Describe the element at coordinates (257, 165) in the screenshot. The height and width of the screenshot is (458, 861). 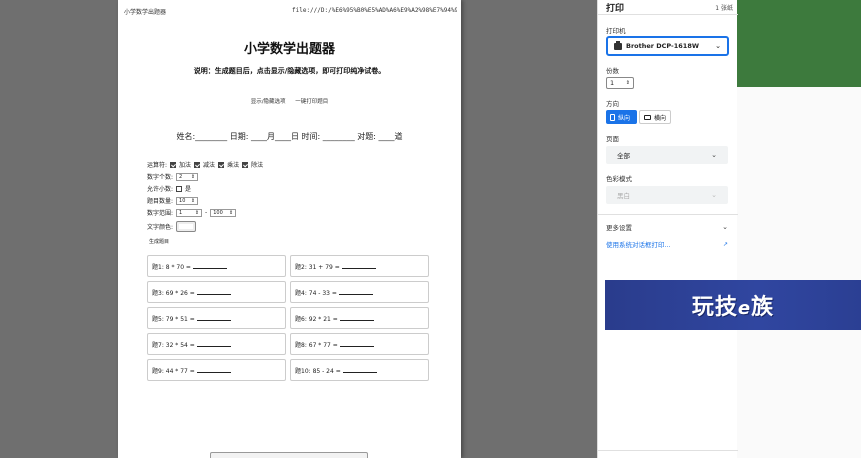
I see `divide-label: 除法` at that location.